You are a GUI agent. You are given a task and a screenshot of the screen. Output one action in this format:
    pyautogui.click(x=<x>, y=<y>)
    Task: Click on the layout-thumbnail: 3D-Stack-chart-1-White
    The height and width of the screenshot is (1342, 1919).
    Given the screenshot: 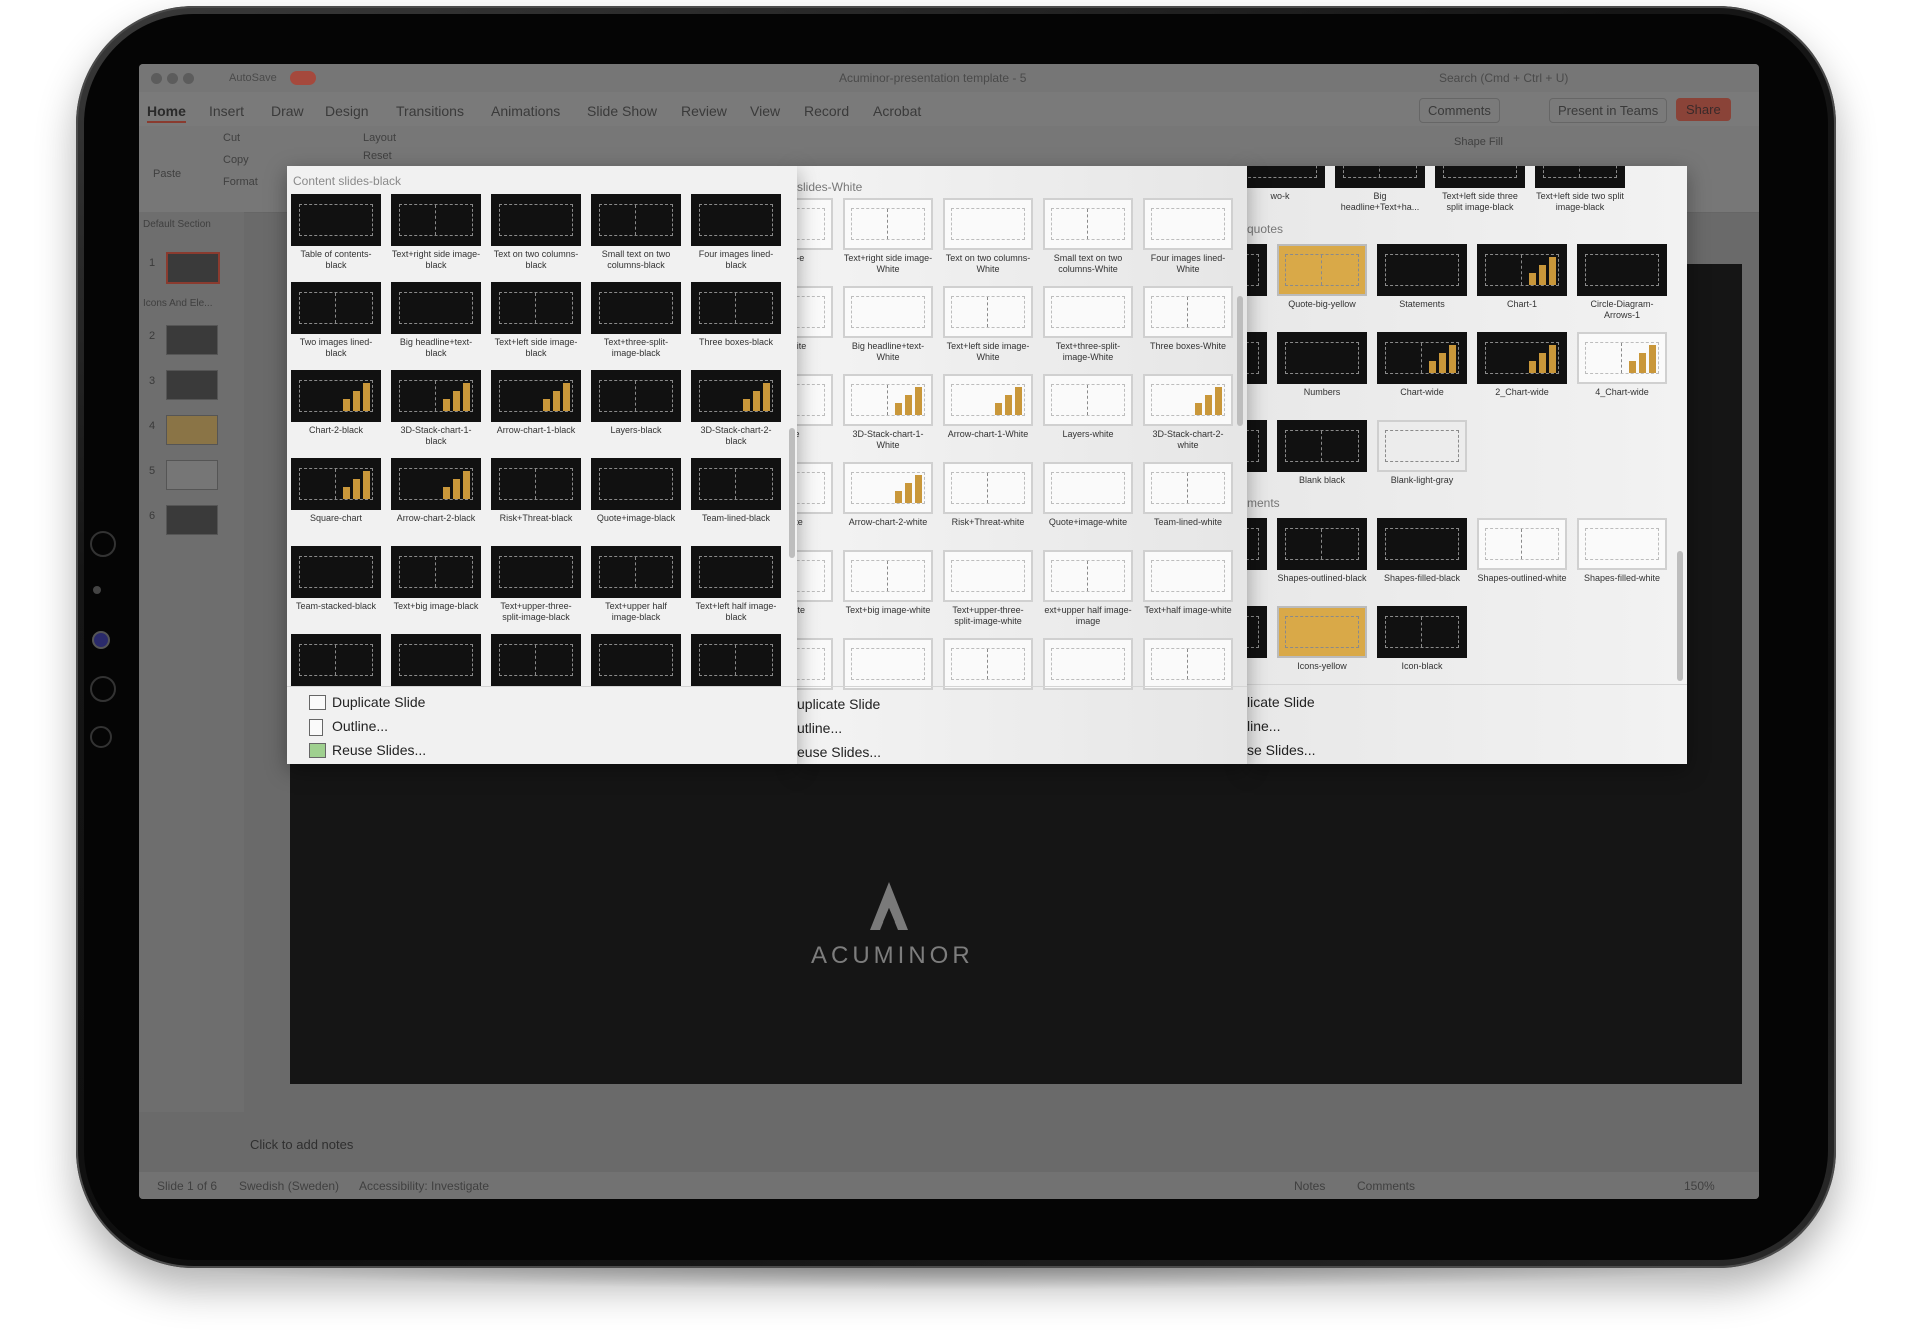 What is the action you would take?
    pyautogui.click(x=888, y=412)
    